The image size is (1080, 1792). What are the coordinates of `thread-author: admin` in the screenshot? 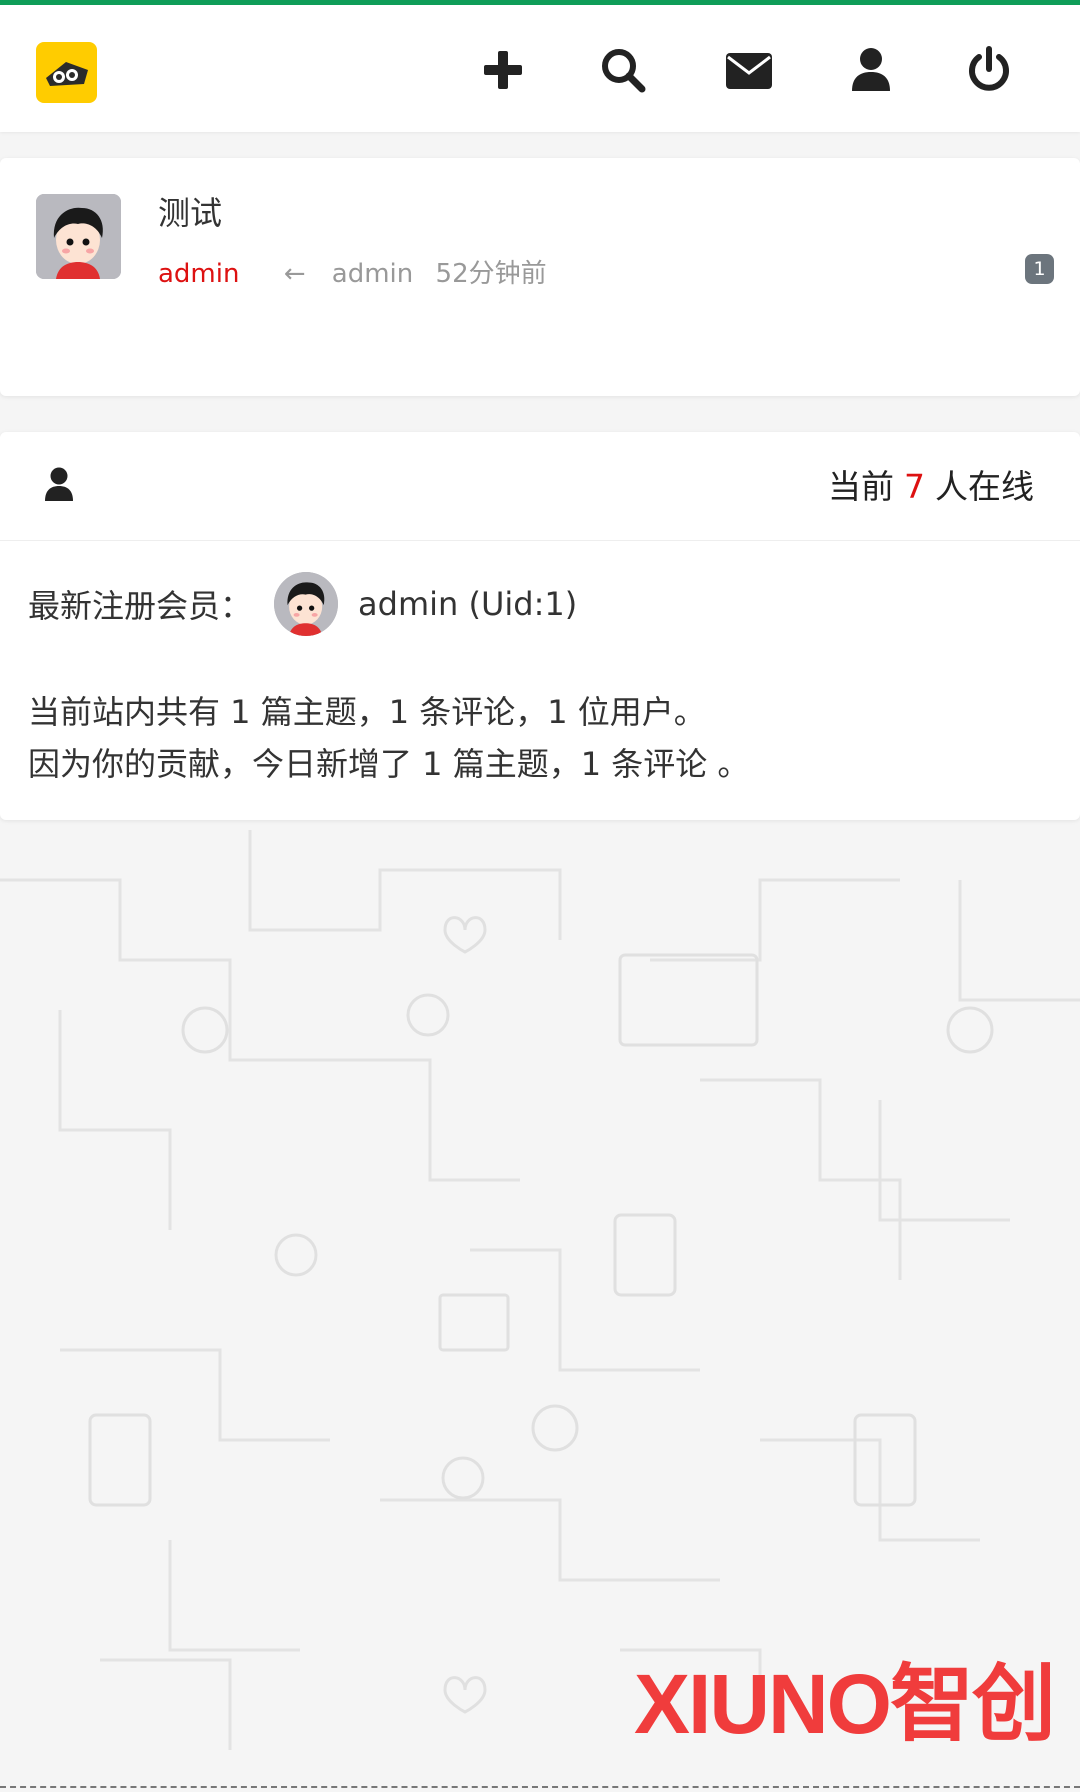 It's located at (198, 274).